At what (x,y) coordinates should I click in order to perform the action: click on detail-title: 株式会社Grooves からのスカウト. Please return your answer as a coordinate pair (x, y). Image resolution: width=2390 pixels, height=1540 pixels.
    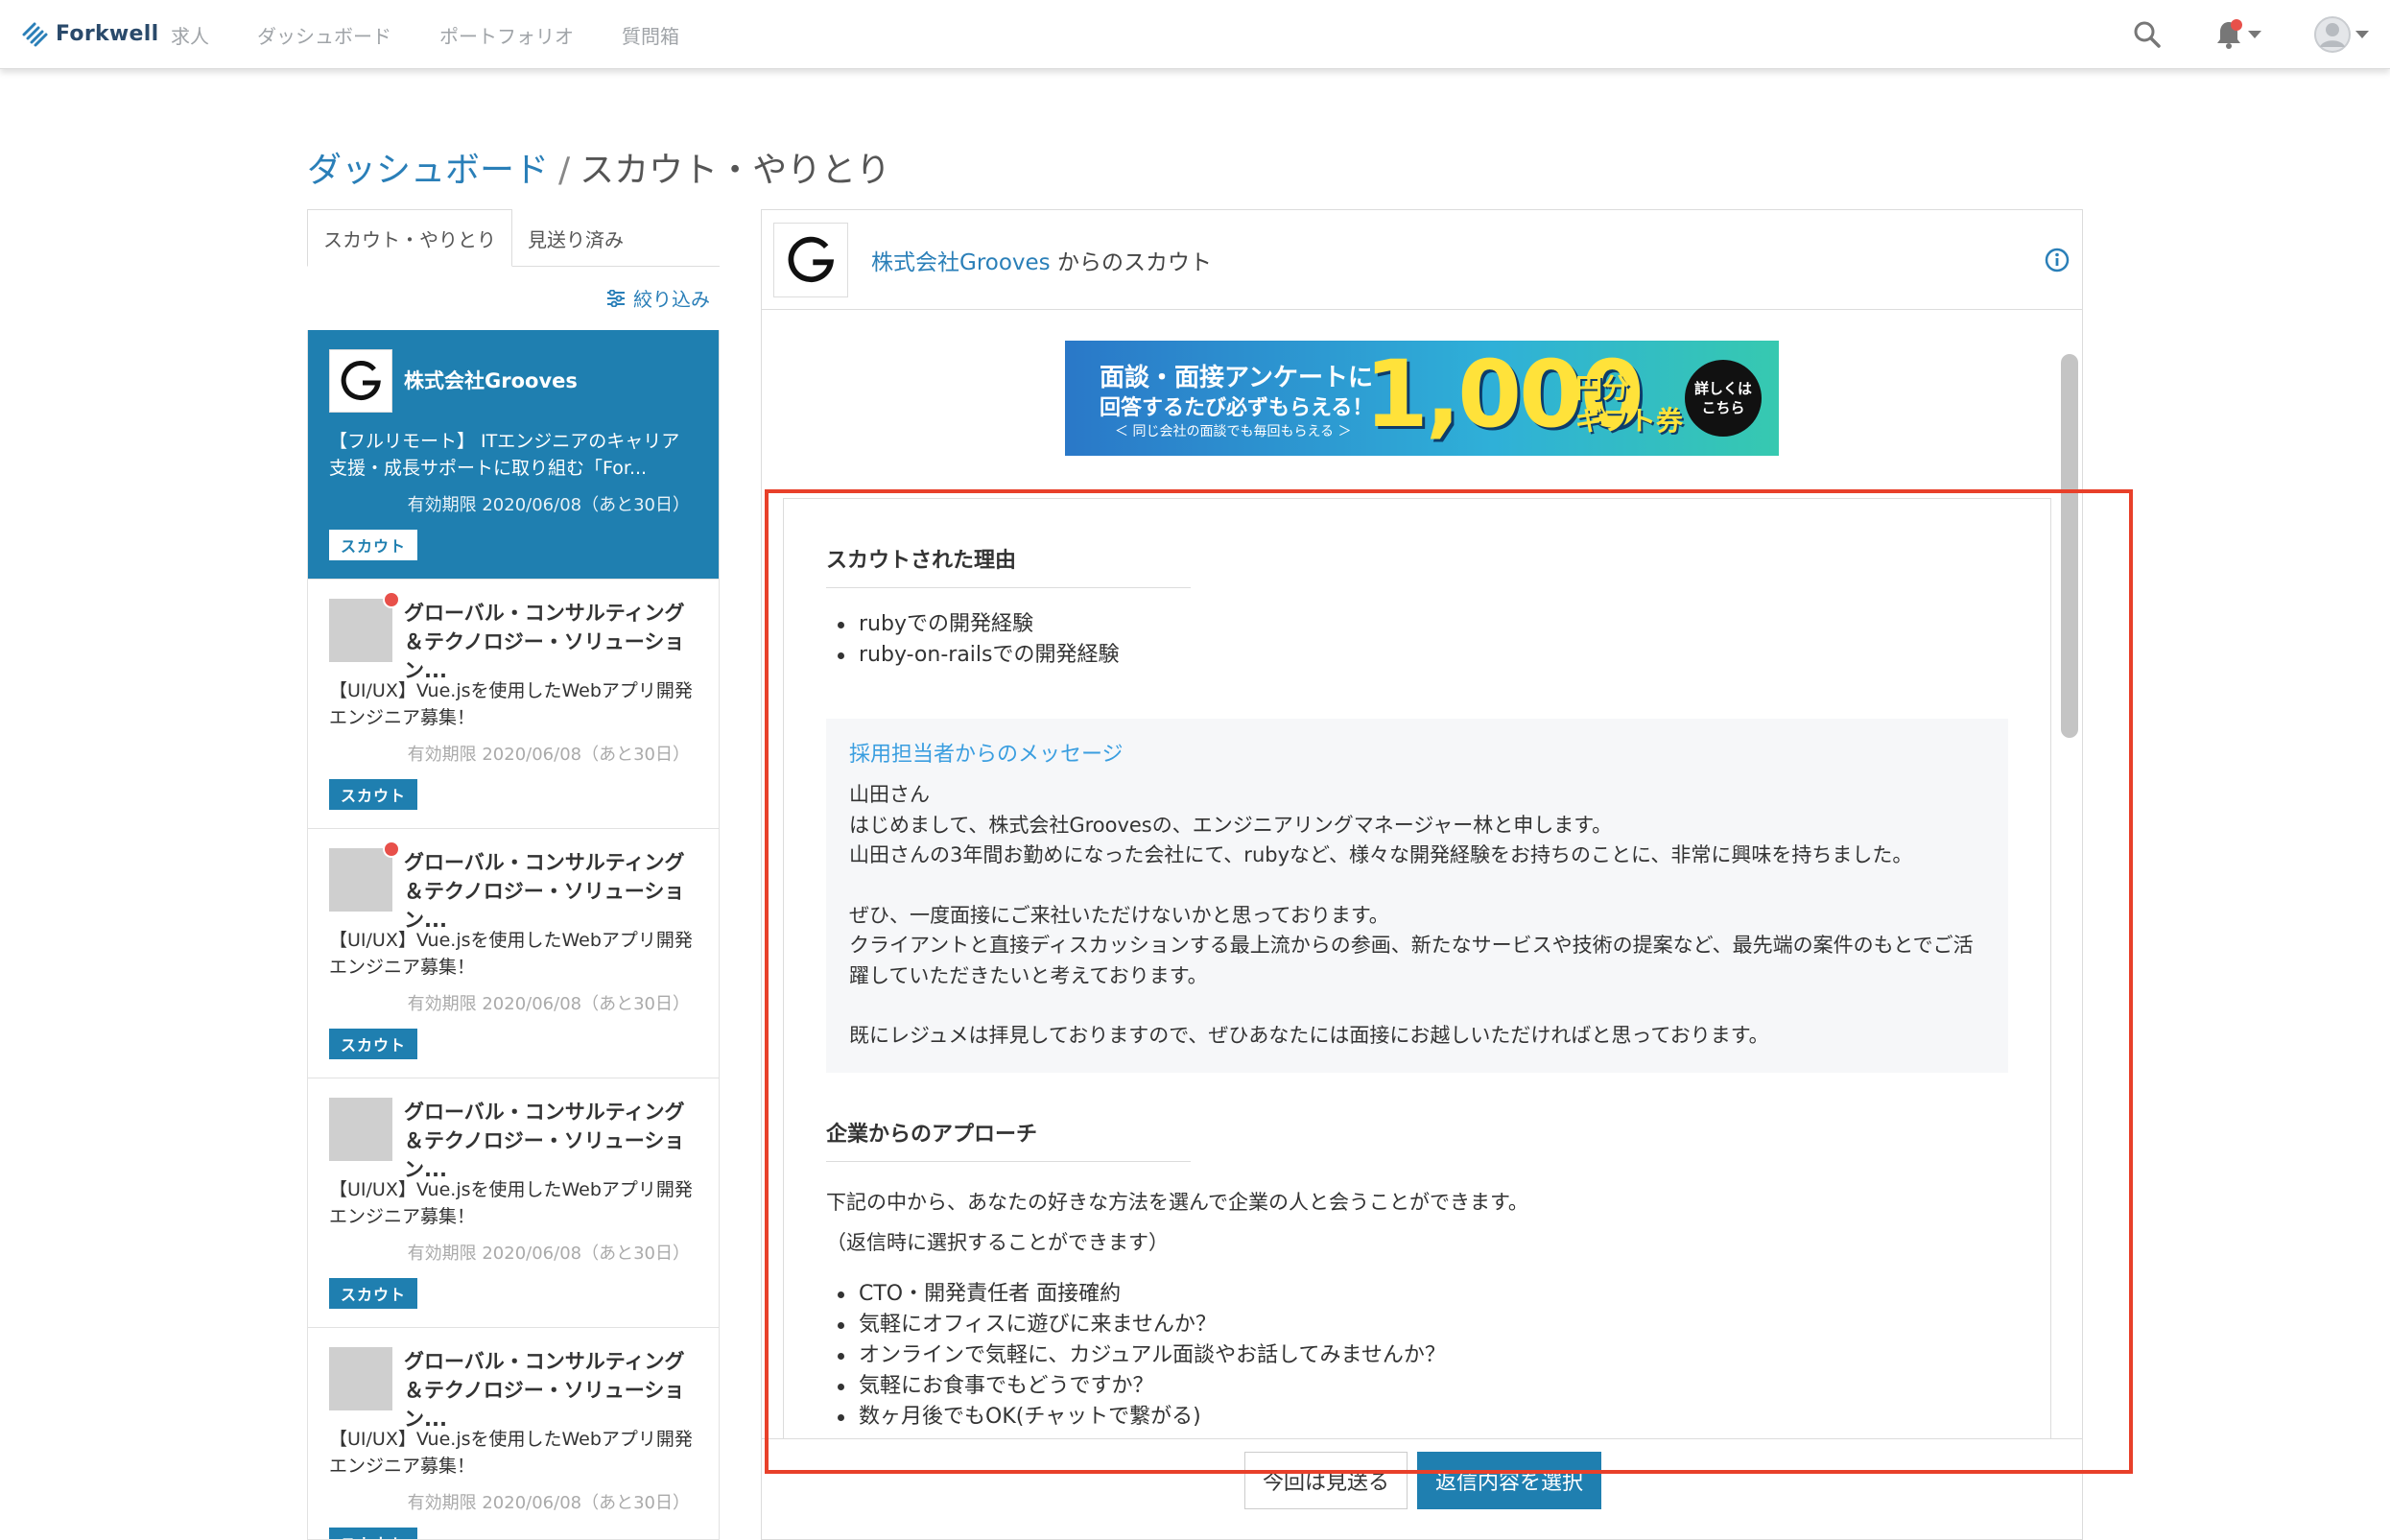
    Looking at the image, I should click on (1041, 260).